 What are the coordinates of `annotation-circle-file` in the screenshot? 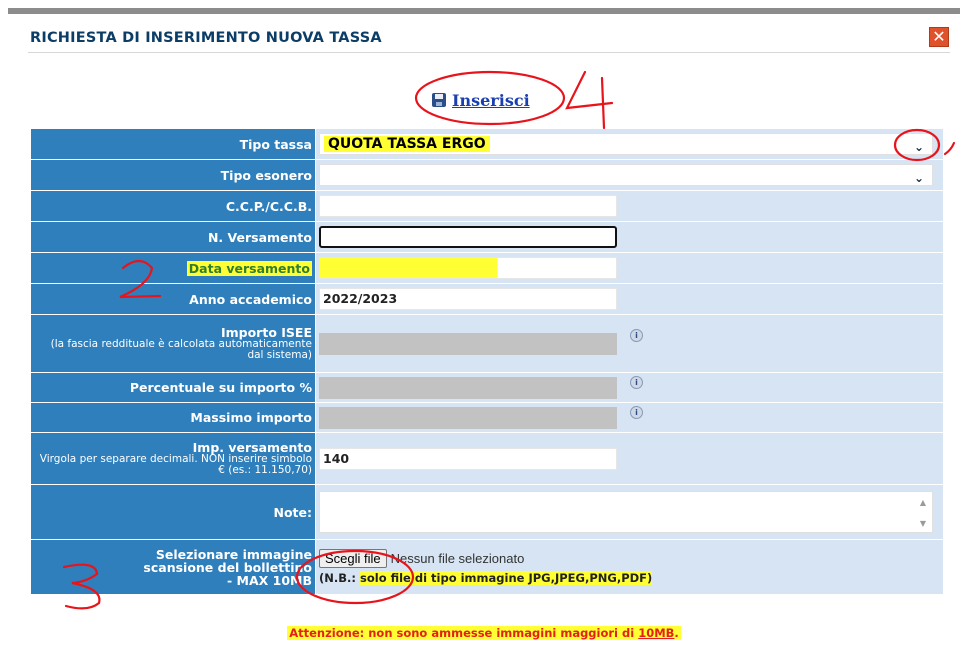 It's located at (355, 577).